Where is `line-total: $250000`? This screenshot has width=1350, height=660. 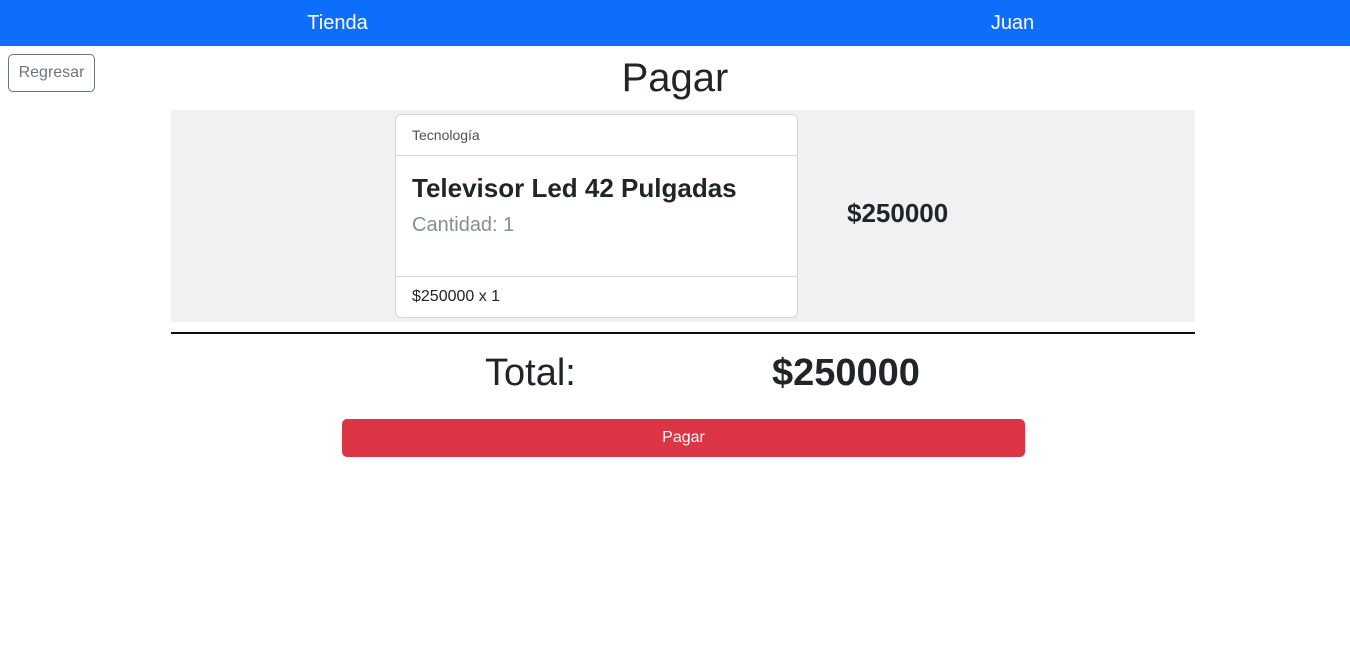
line-total: $250000 is located at coordinates (898, 213).